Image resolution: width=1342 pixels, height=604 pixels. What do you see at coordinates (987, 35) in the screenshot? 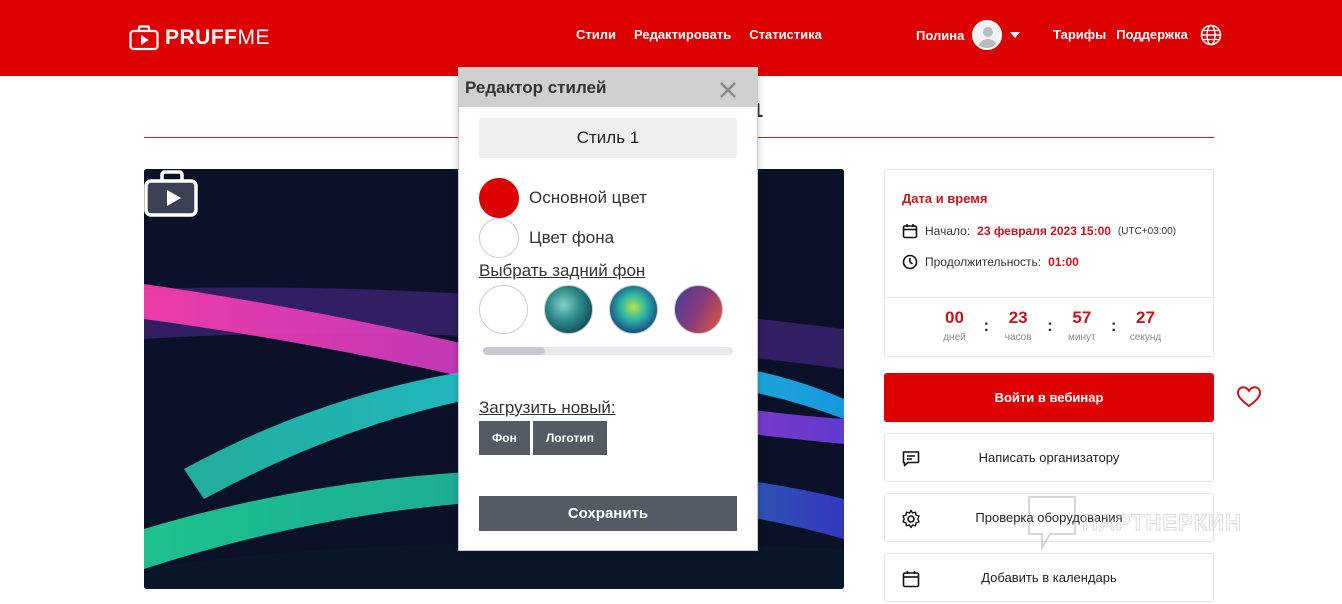
I see `avatar` at bounding box center [987, 35].